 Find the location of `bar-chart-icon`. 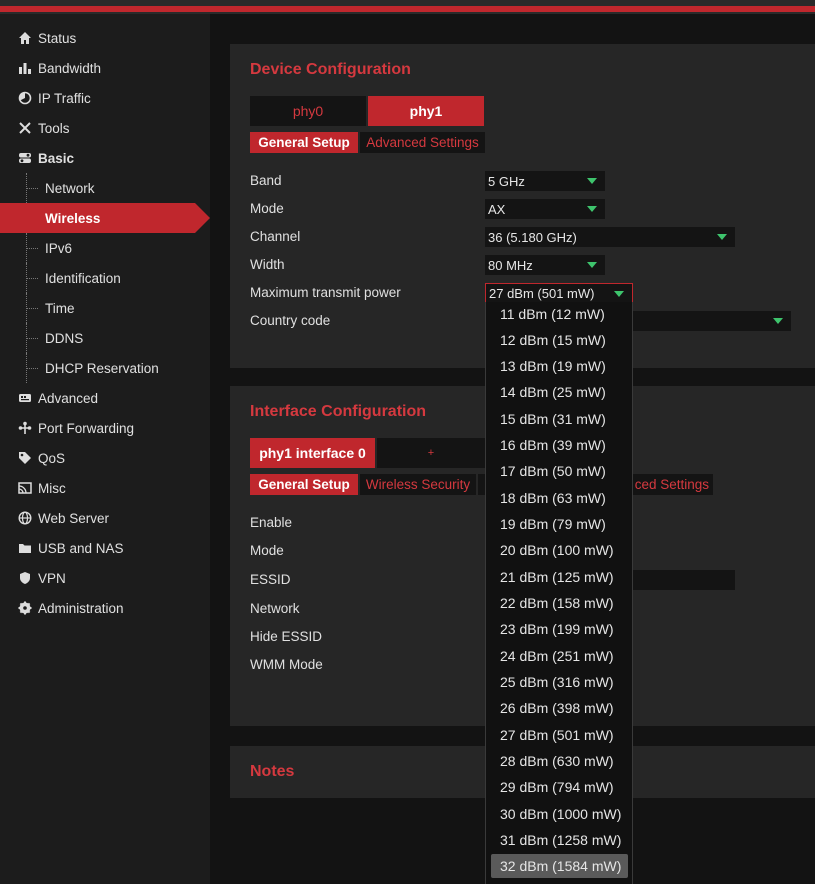

bar-chart-icon is located at coordinates (25, 68).